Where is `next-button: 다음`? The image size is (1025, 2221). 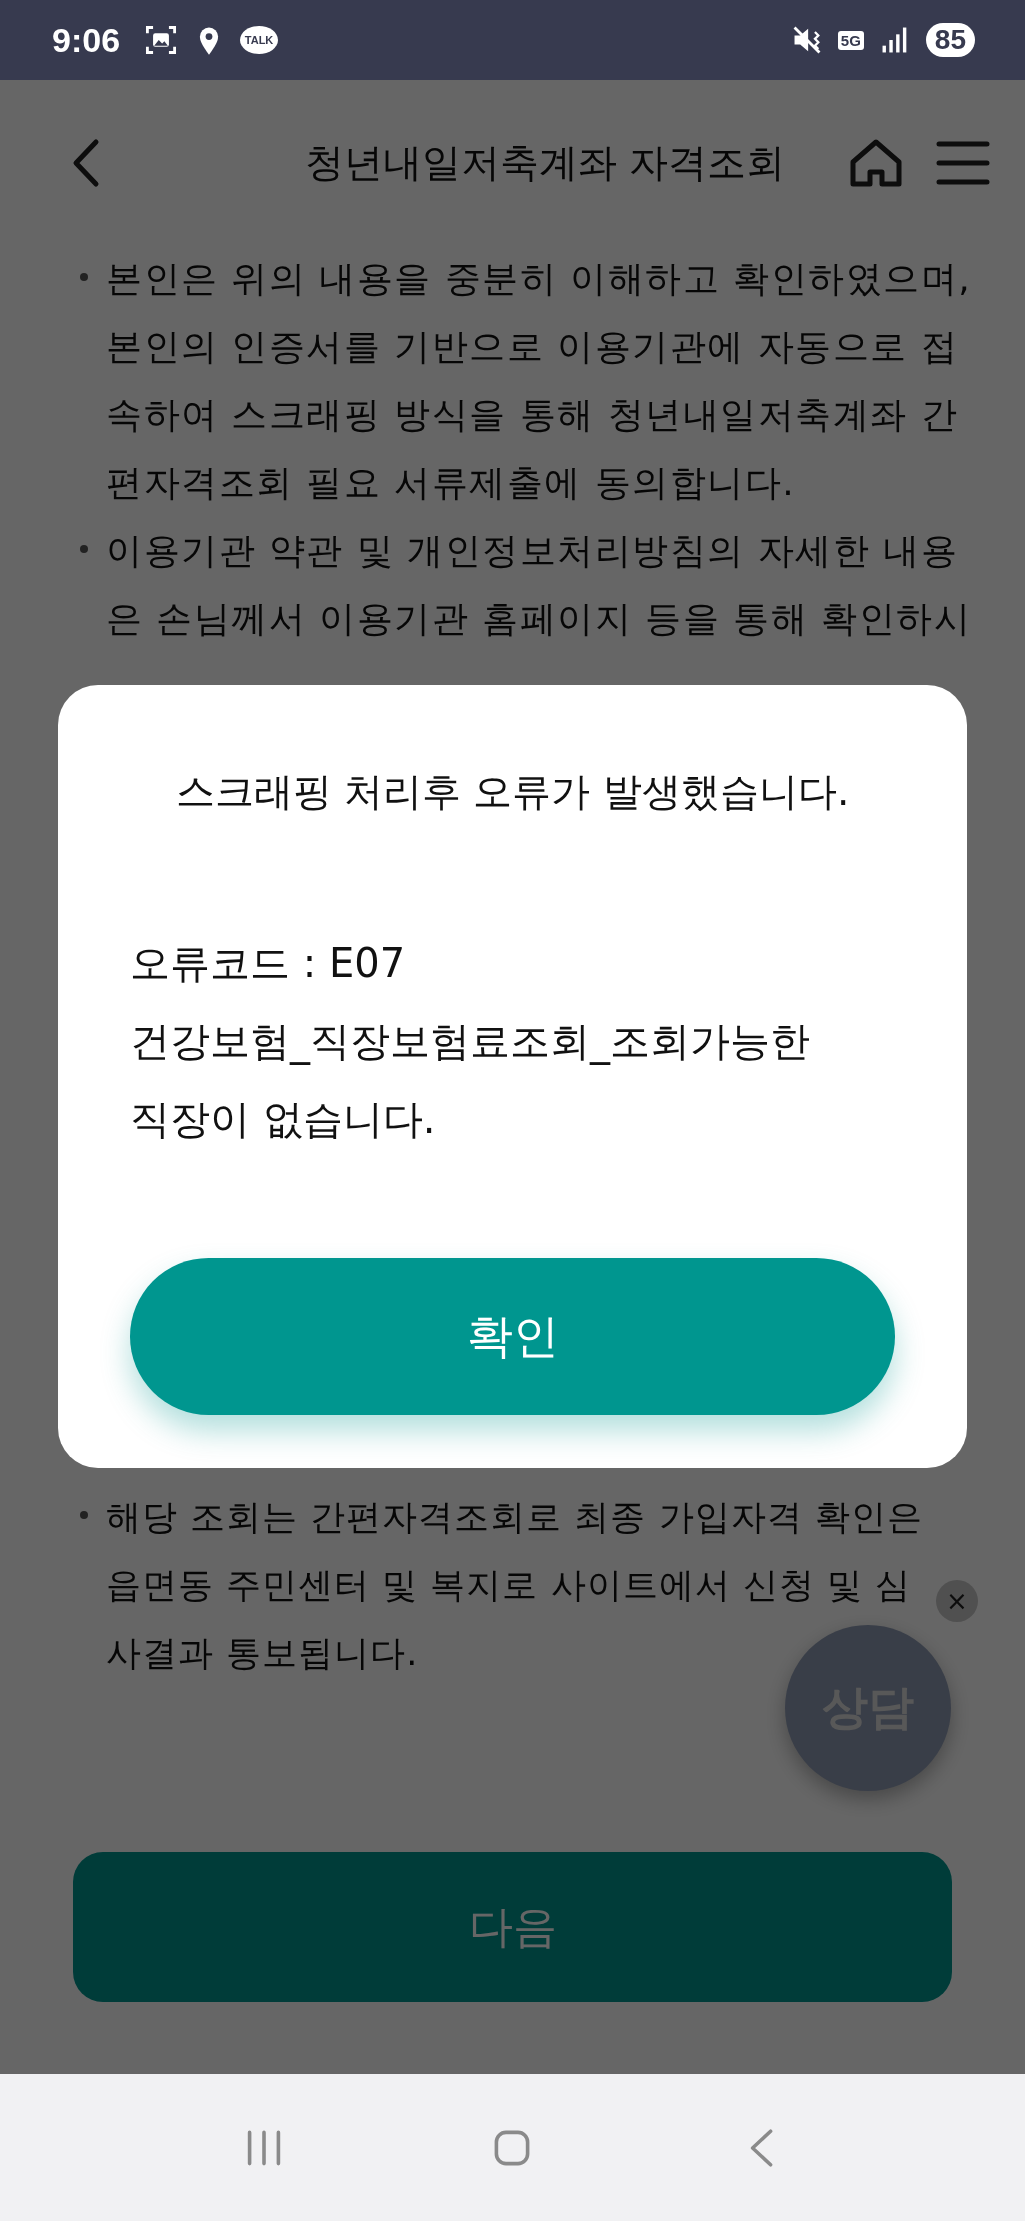
next-button: 다음 is located at coordinates (512, 1927).